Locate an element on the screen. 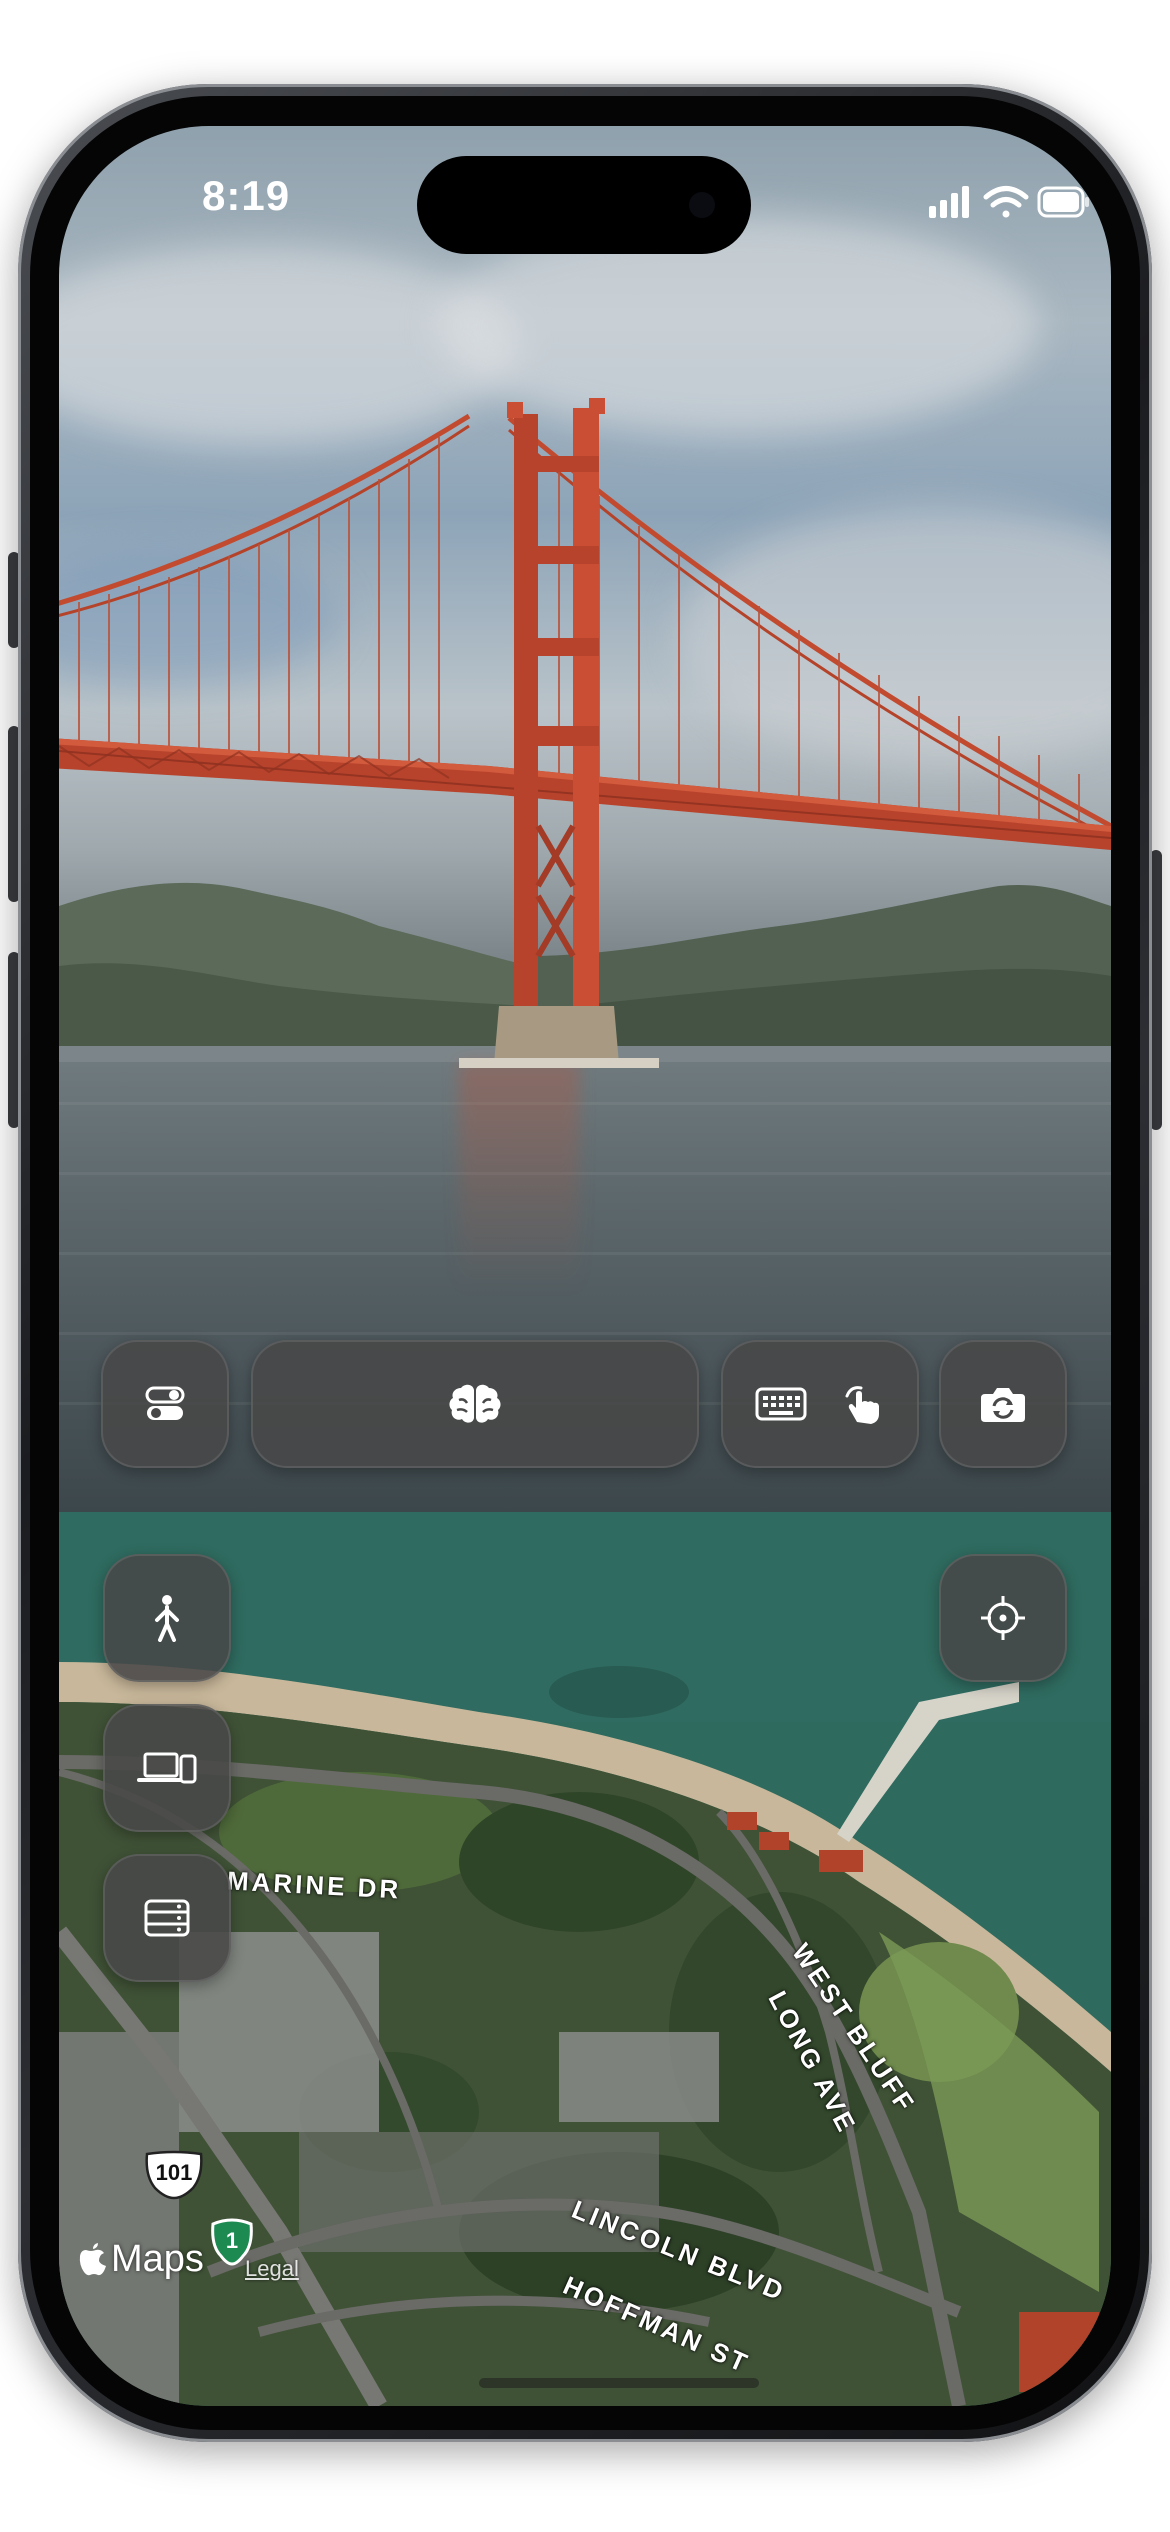  brain-button is located at coordinates (475, 1404).